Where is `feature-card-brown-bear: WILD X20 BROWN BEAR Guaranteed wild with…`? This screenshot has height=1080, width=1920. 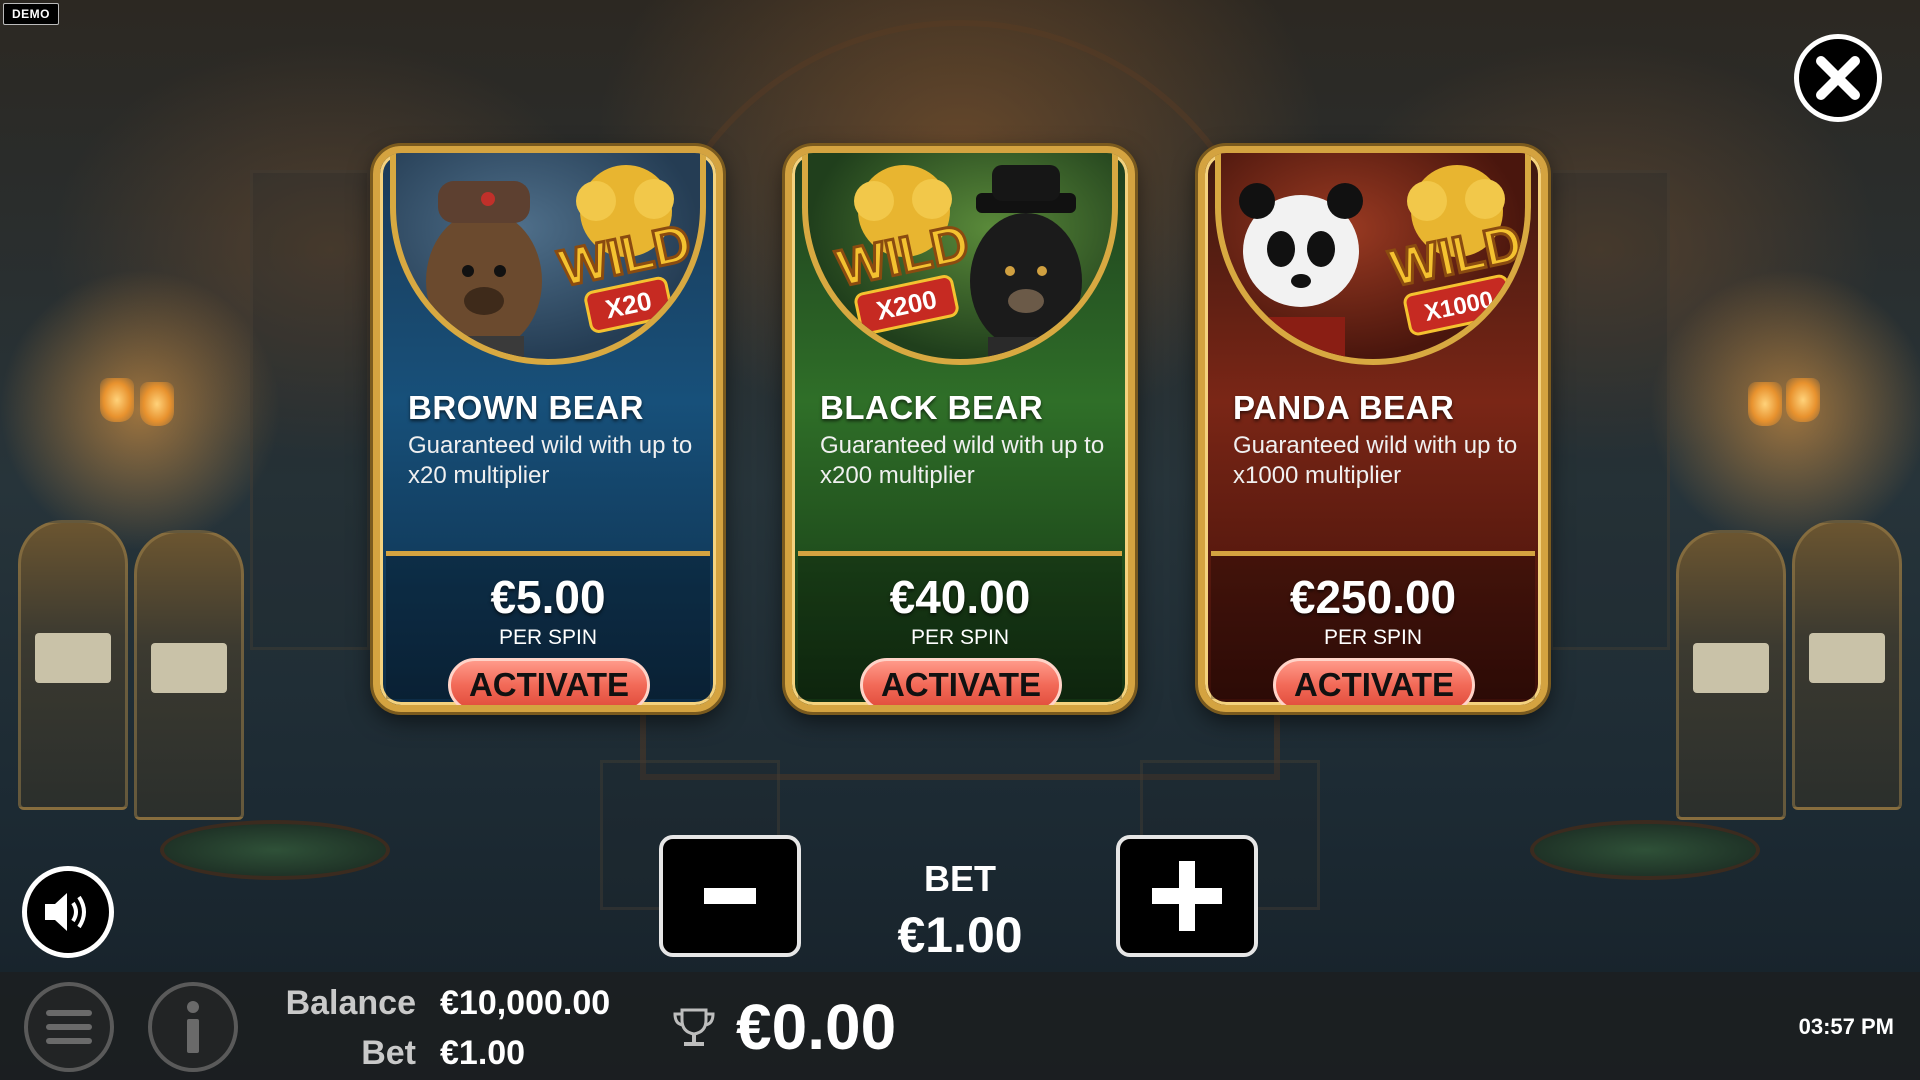
feature-card-brown-bear: WILD X20 BROWN BEAR Guaranteed wild with… is located at coordinates (548, 429).